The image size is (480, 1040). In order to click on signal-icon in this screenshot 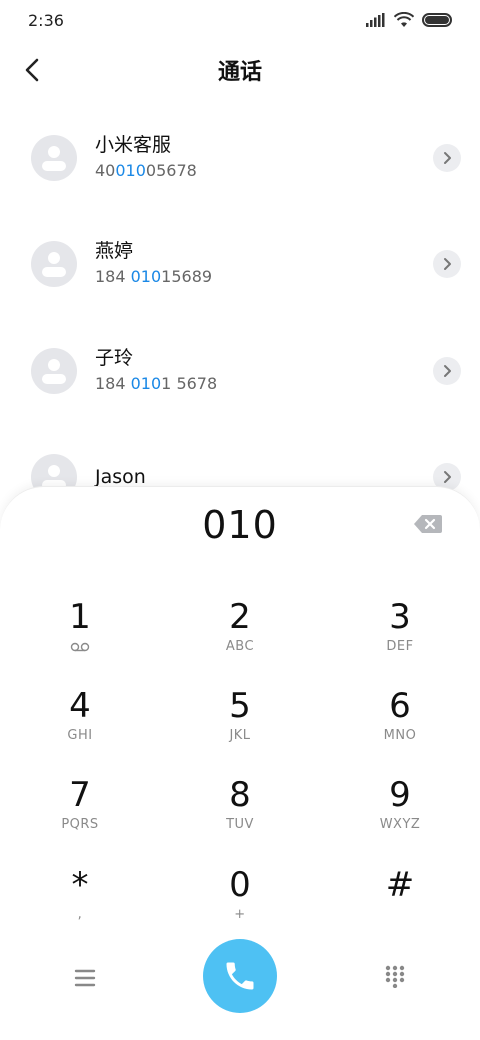, I will do `click(375, 20)`.